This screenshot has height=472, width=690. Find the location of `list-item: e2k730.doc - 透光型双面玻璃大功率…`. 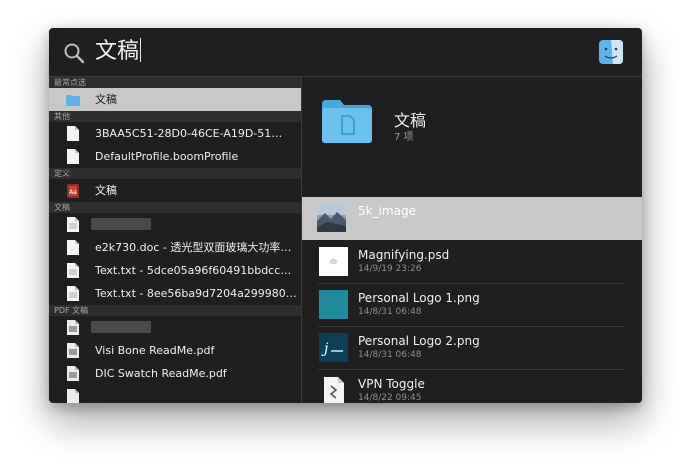

list-item: e2k730.doc - 透光型双面玻璃大功率… is located at coordinates (175, 247).